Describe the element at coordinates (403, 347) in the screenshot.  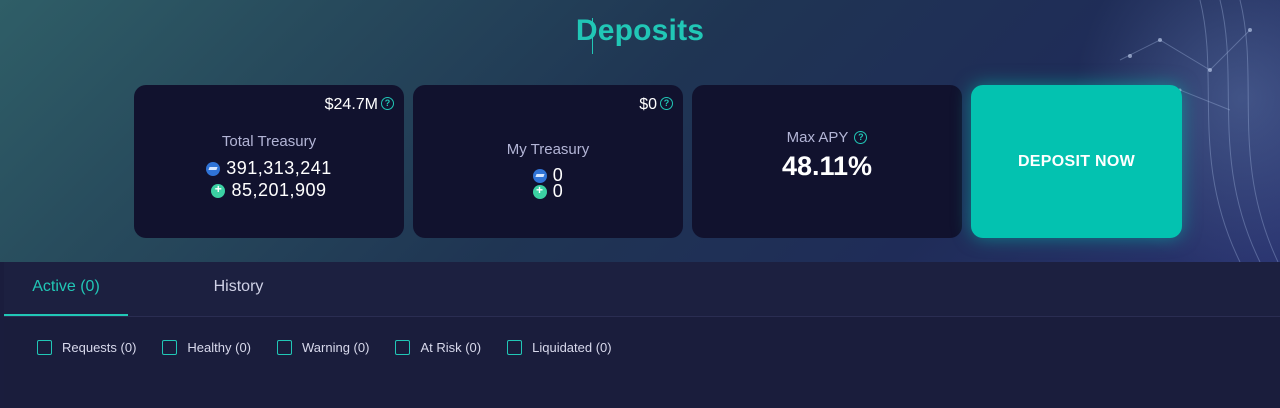
I see `at-risk-checkbox` at that location.